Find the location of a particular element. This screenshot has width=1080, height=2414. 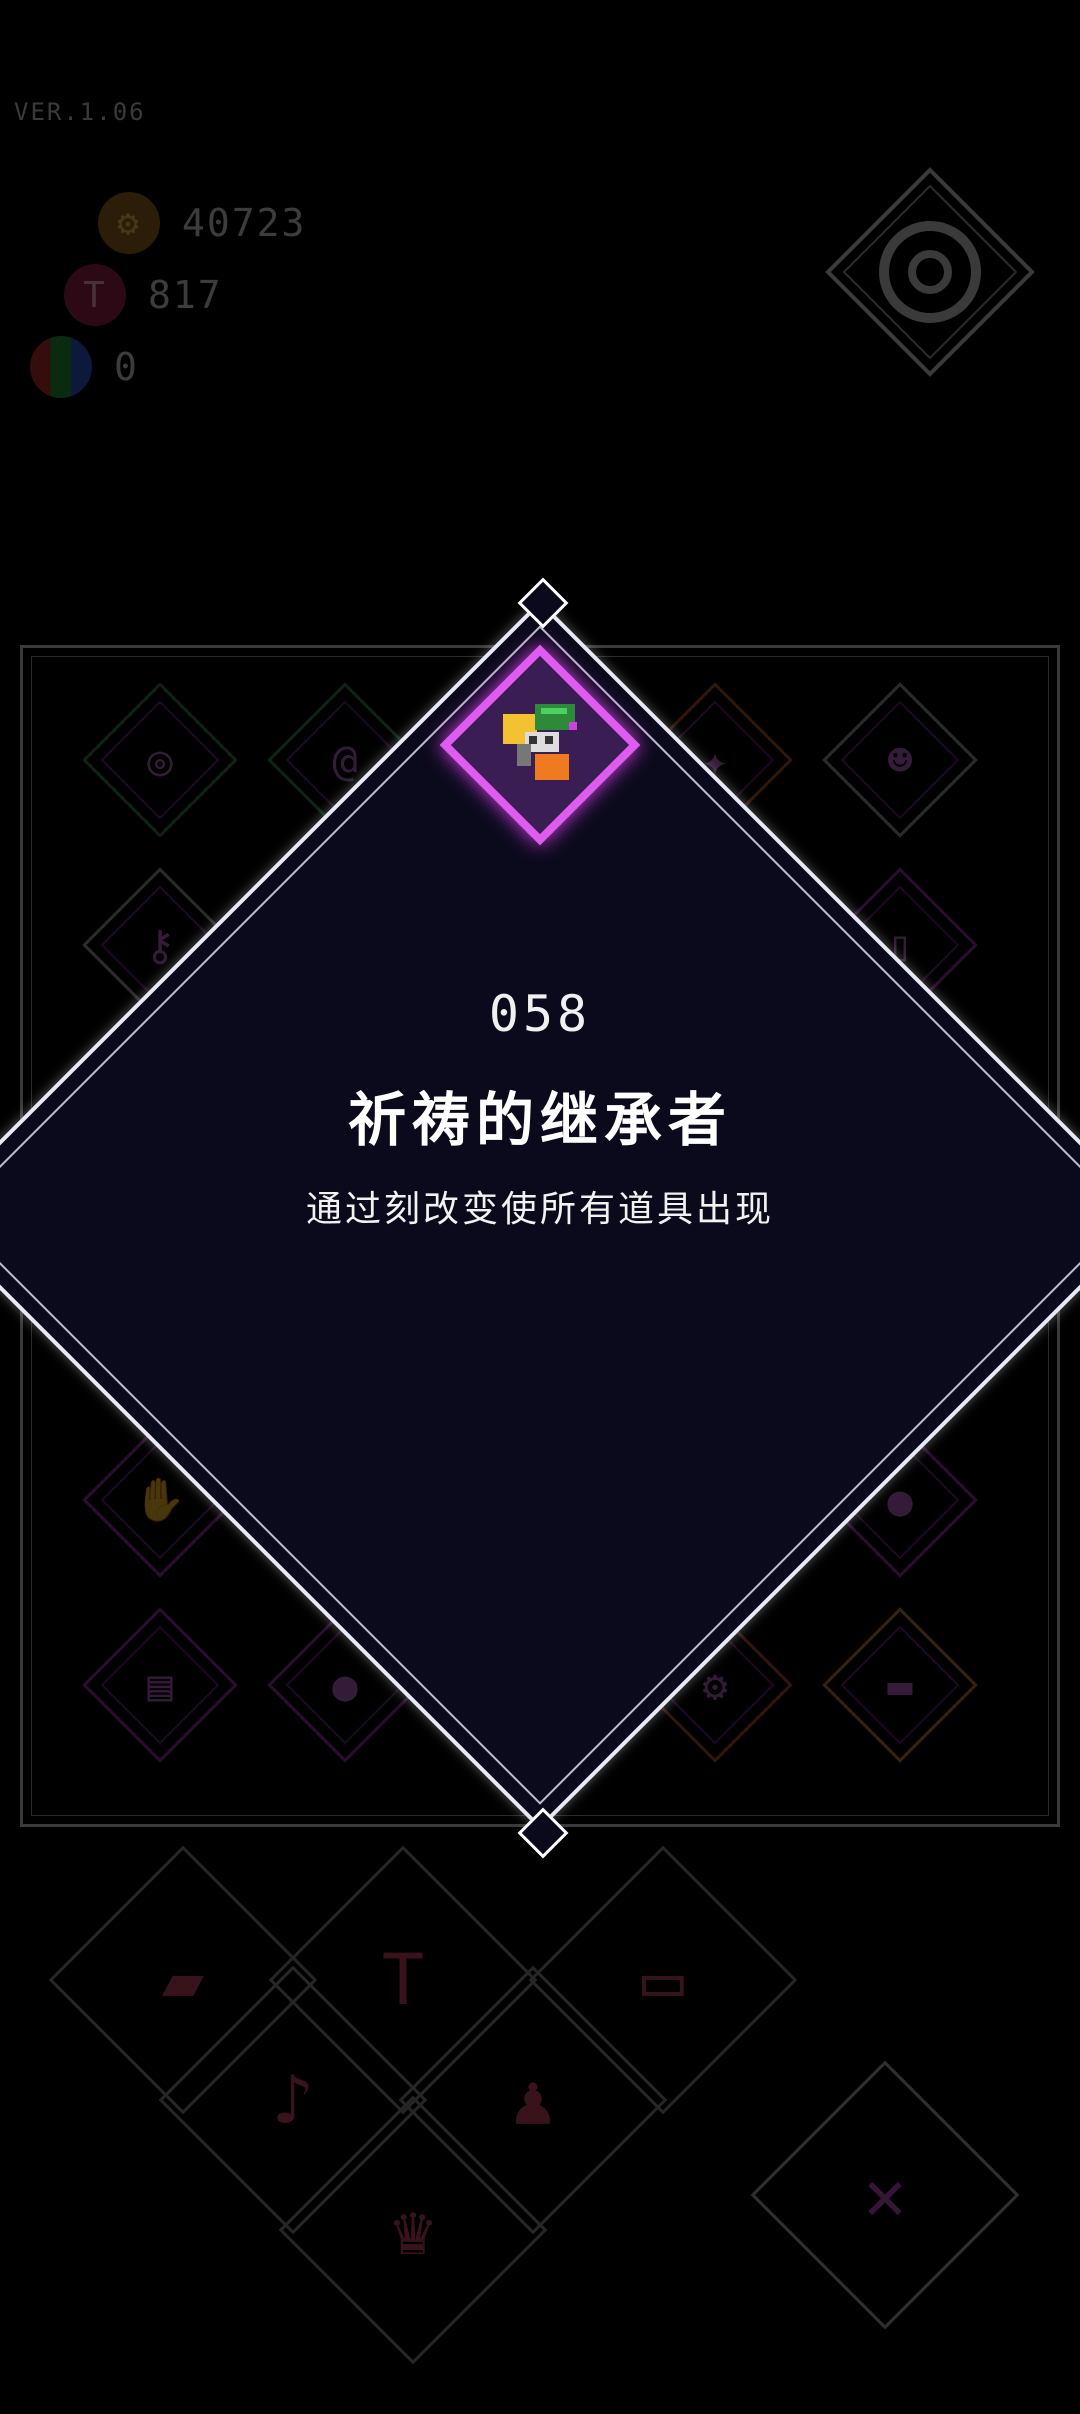

ticket-icon: T is located at coordinates (95, 295).